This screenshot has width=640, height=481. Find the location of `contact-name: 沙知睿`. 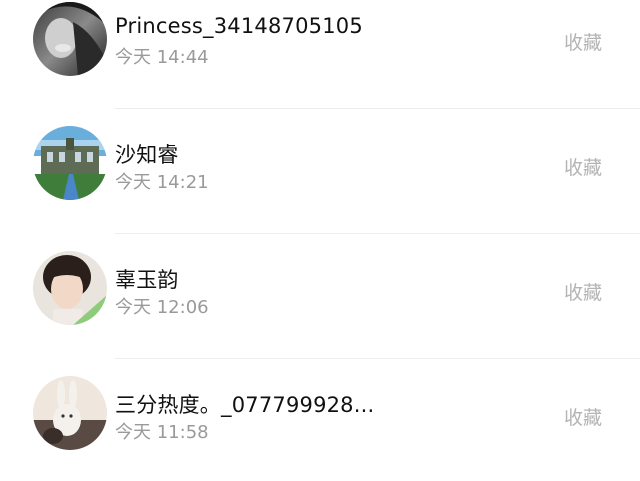

contact-name: 沙知睿 is located at coordinates (147, 155).